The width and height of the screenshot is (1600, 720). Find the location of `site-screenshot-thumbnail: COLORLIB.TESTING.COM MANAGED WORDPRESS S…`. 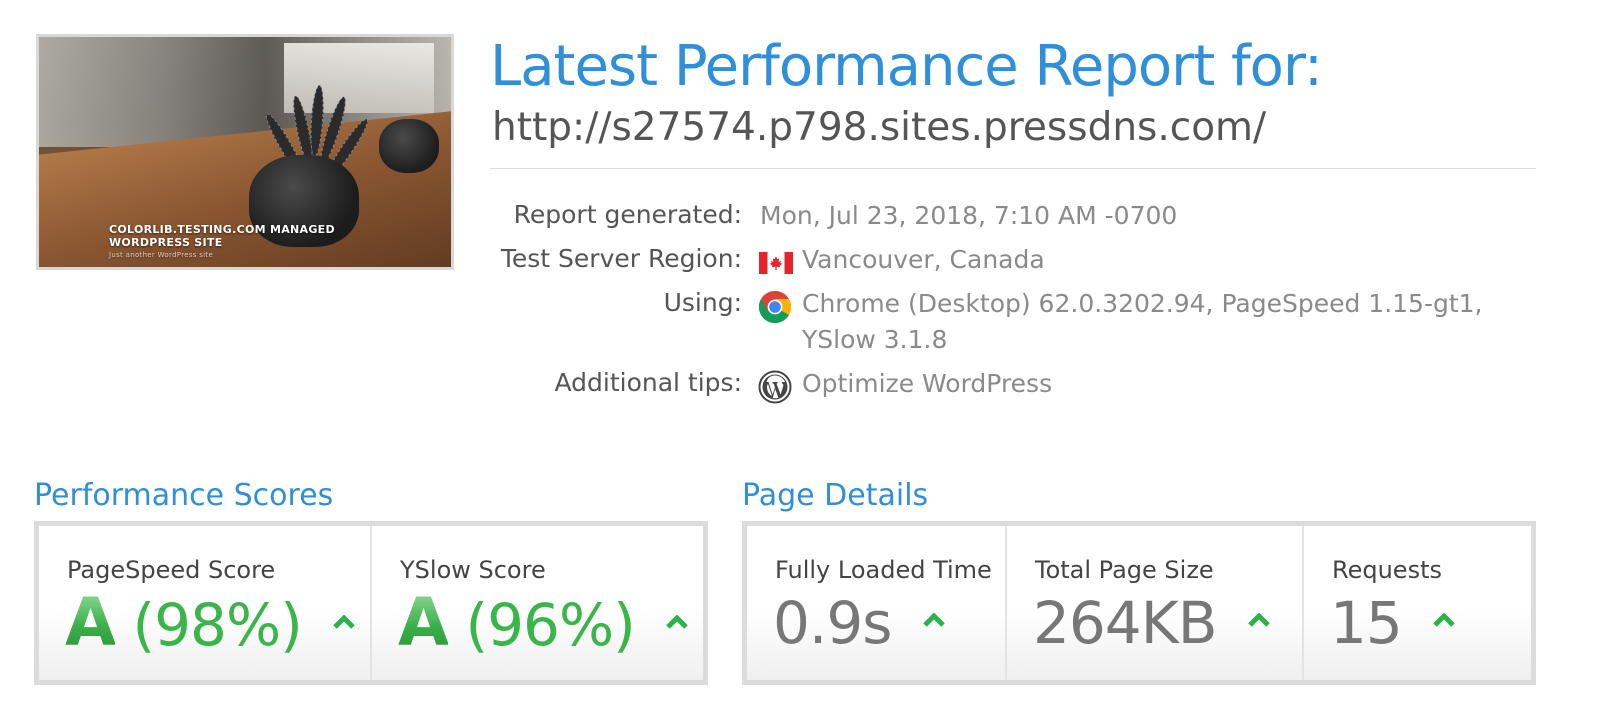

site-screenshot-thumbnail: COLORLIB.TESTING.COM MANAGED WORDPRESS S… is located at coordinates (245, 152).